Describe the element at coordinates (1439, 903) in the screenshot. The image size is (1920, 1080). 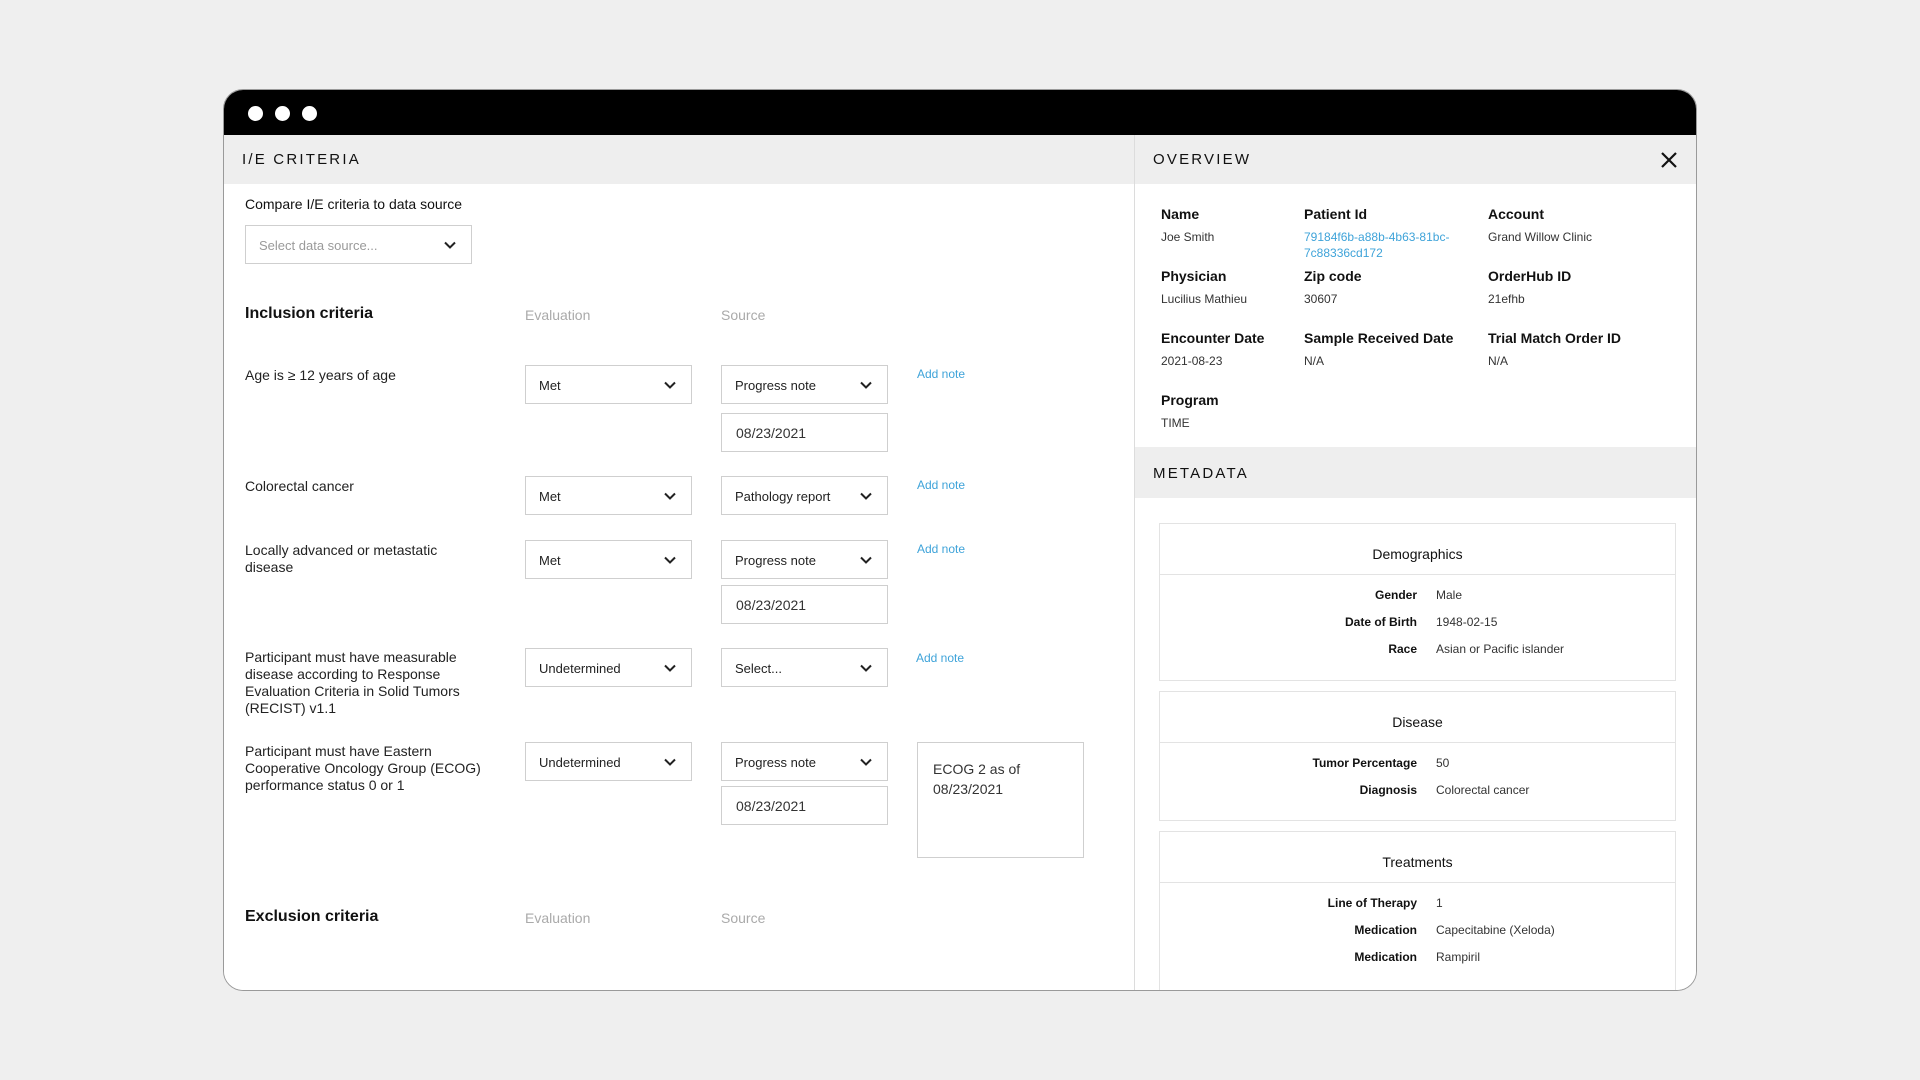
I see `line-of-therapy-value: 1` at that location.